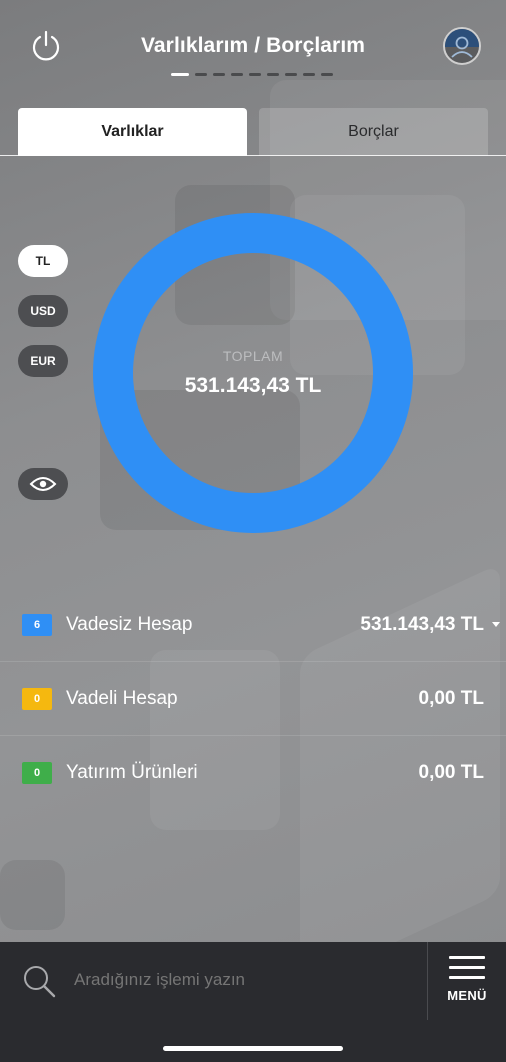 The height and width of the screenshot is (1062, 506). I want to click on currency-usd-button: USD, so click(43, 311).